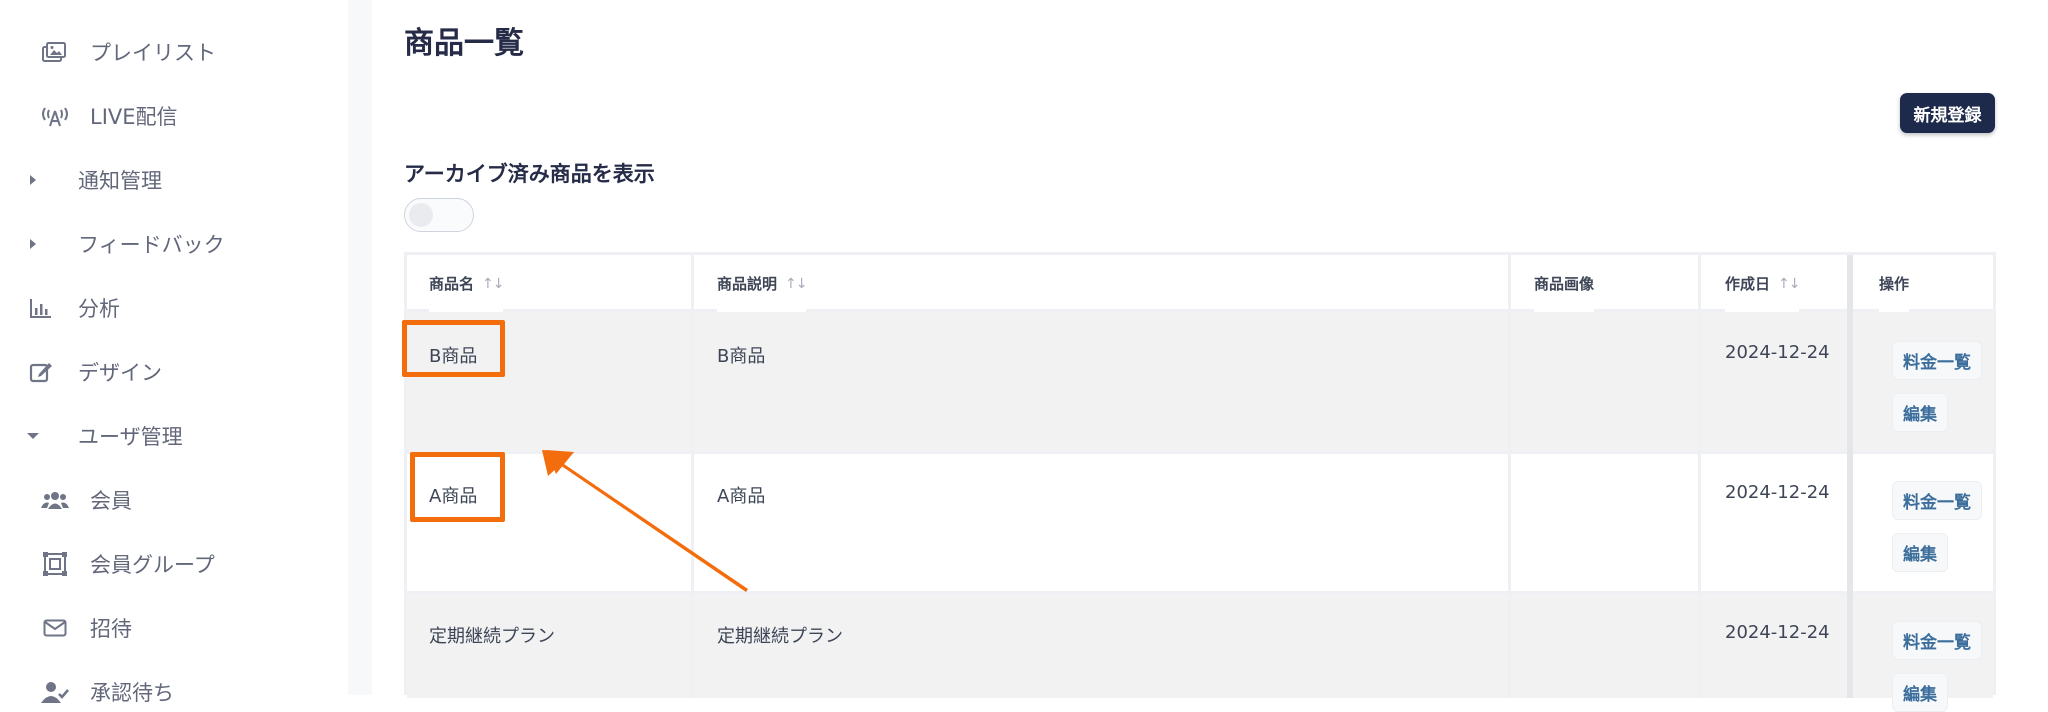 This screenshot has width=2048, height=712. I want to click on header-label: 商品画像, so click(1564, 284).